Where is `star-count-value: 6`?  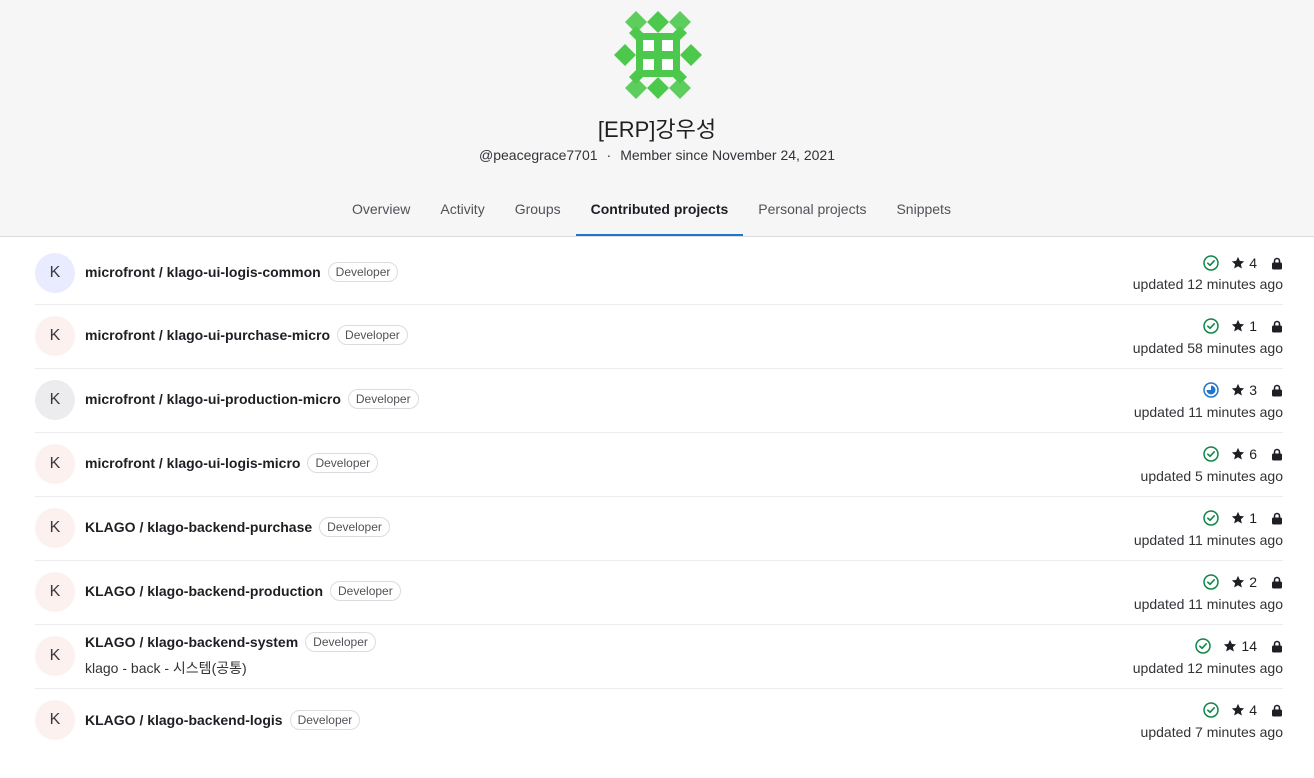 star-count-value: 6 is located at coordinates (1253, 454).